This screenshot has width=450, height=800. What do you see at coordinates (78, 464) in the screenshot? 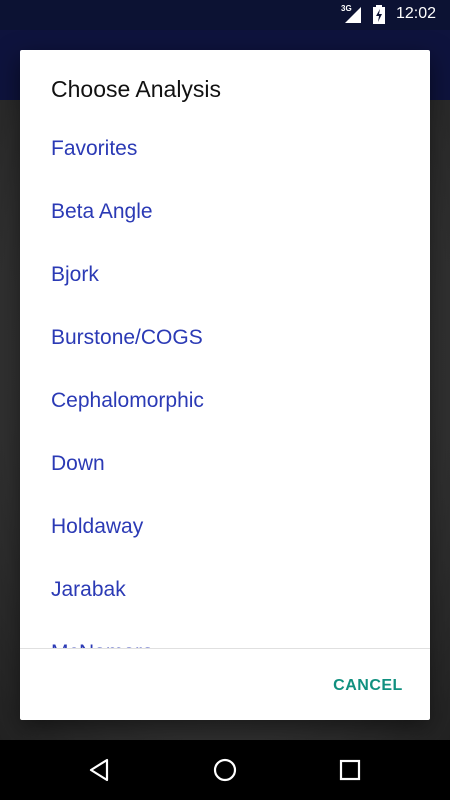
I see `list-item-down: Down` at bounding box center [78, 464].